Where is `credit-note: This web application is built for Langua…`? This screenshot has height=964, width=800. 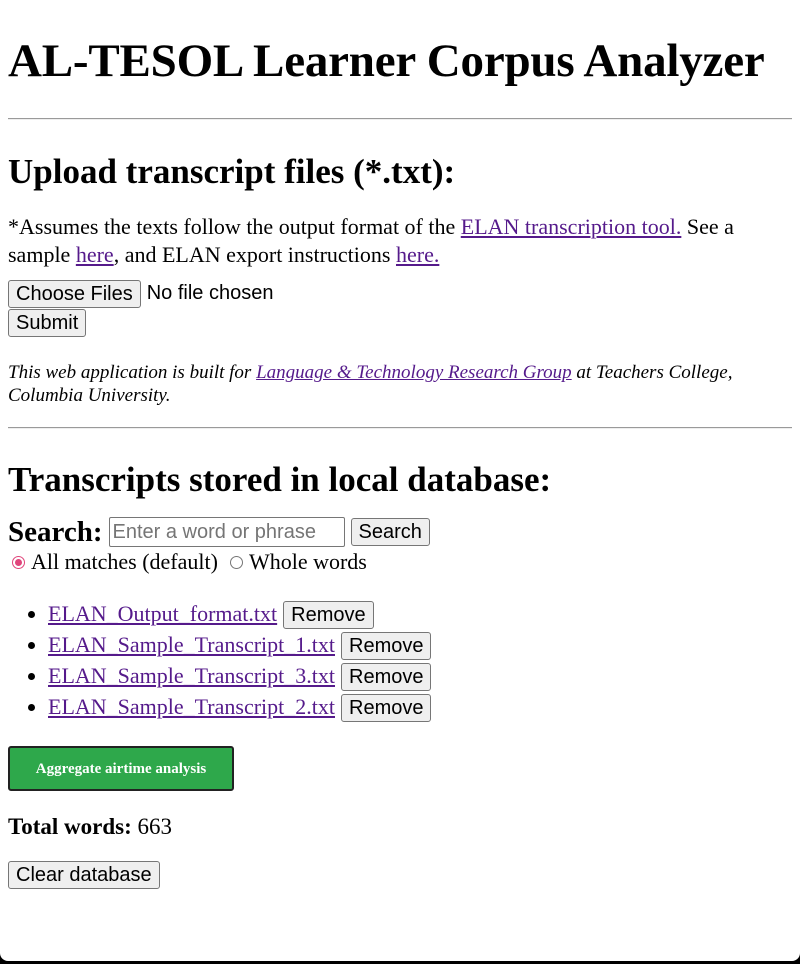
credit-note: This web application is built for Langua… is located at coordinates (400, 384).